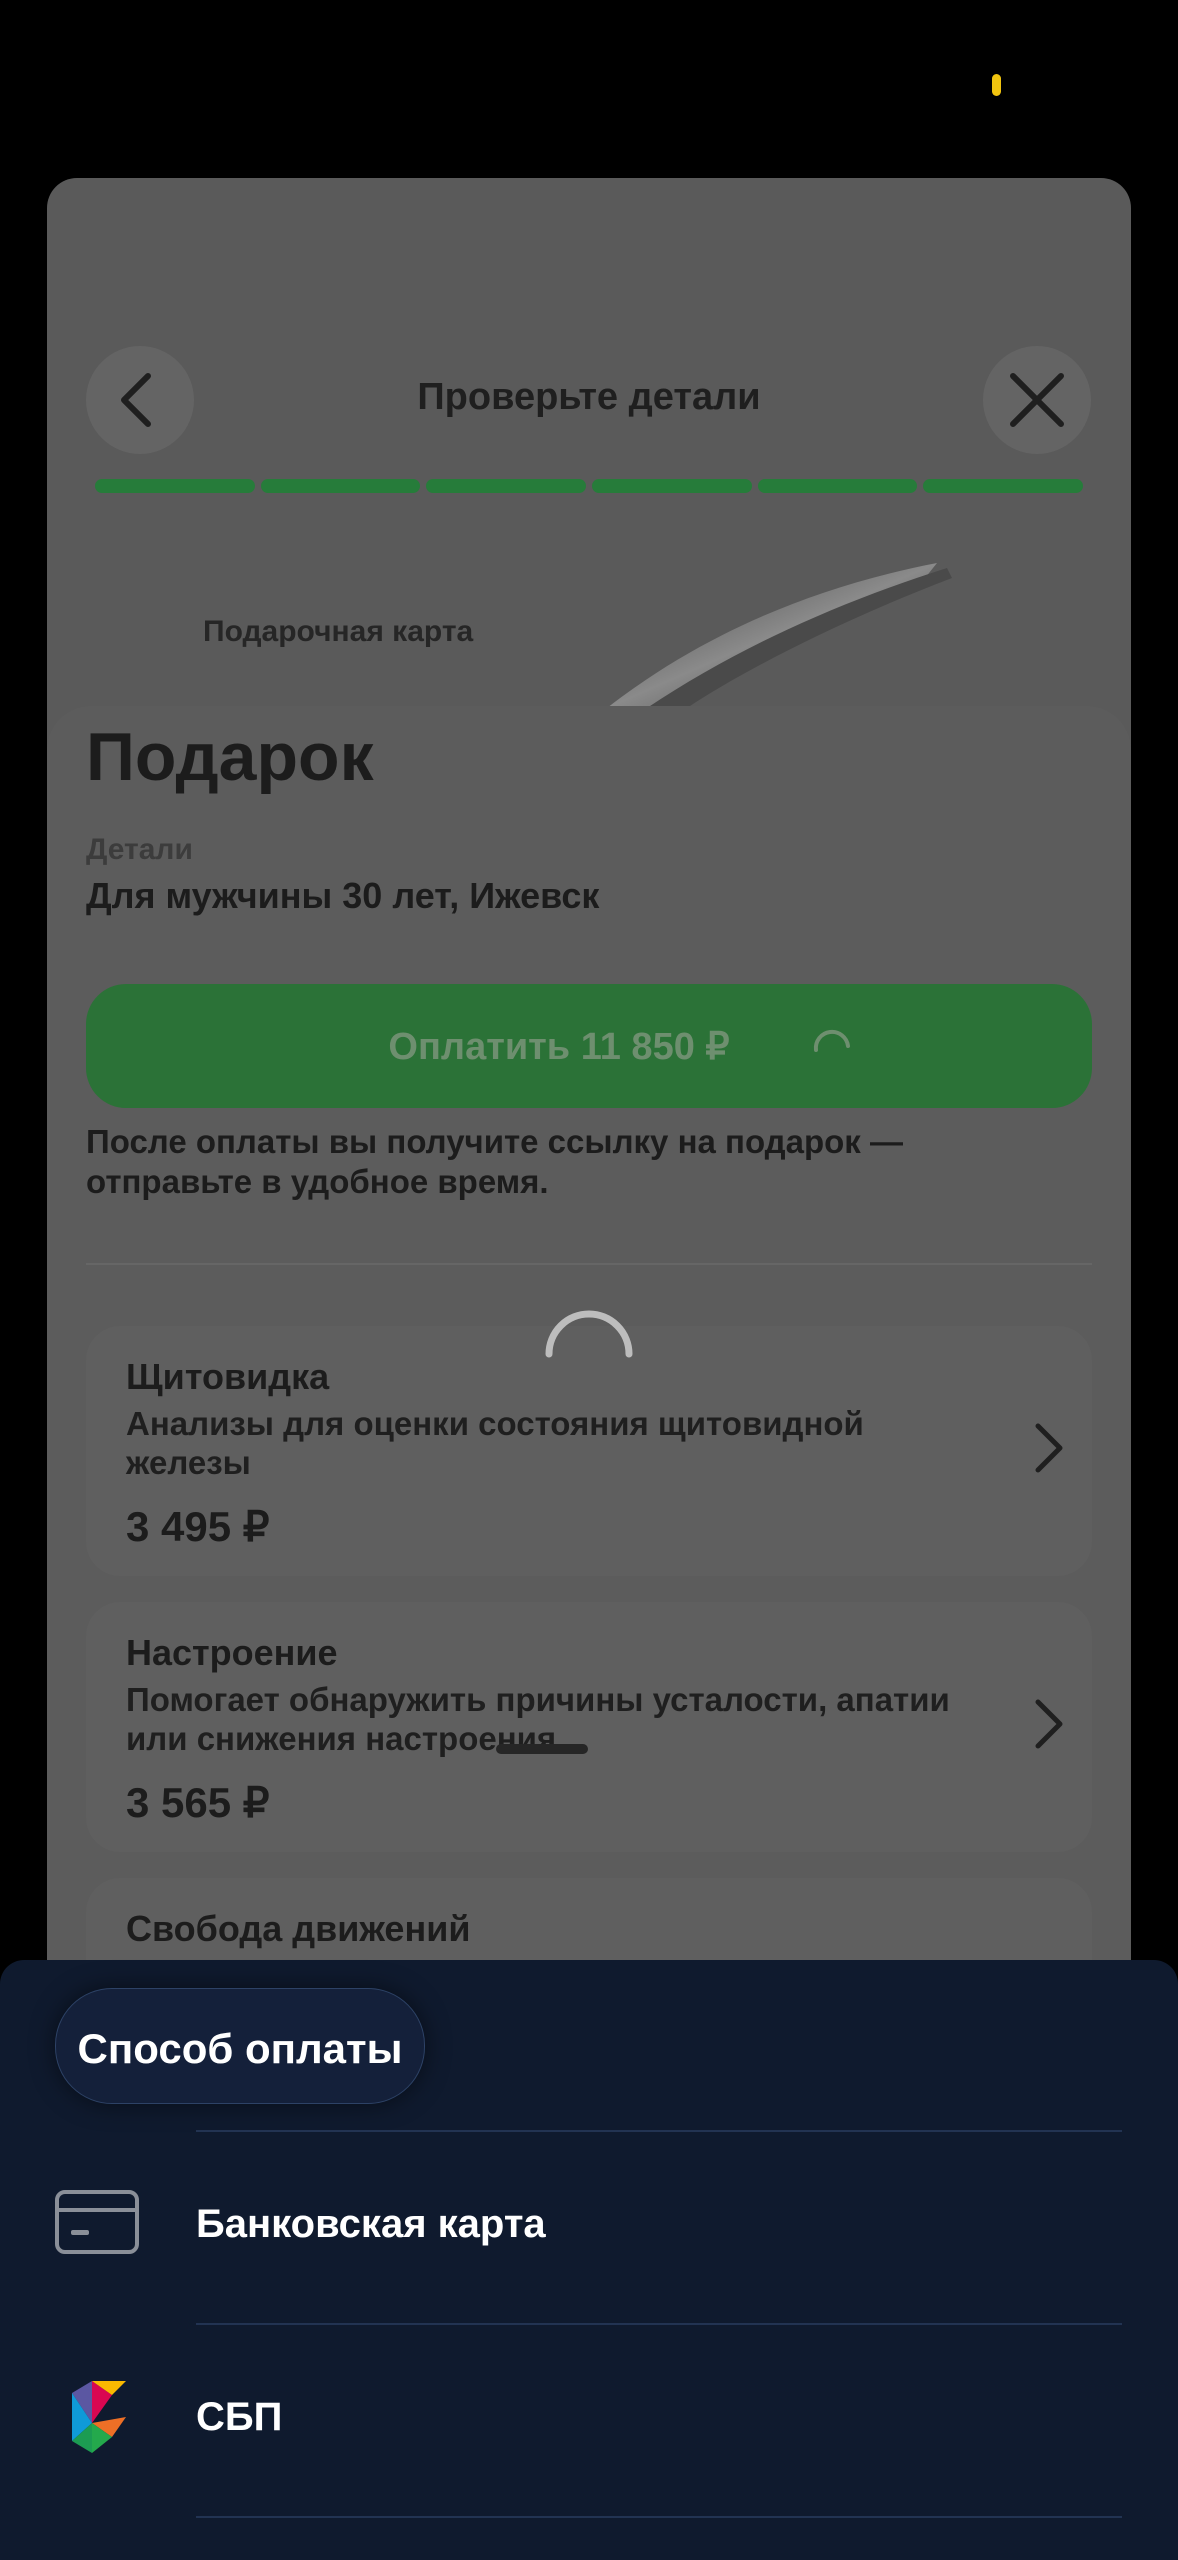 The width and height of the screenshot is (1178, 2560). I want to click on pay-button: Оплатить 11 850 ₽, so click(589, 1046).